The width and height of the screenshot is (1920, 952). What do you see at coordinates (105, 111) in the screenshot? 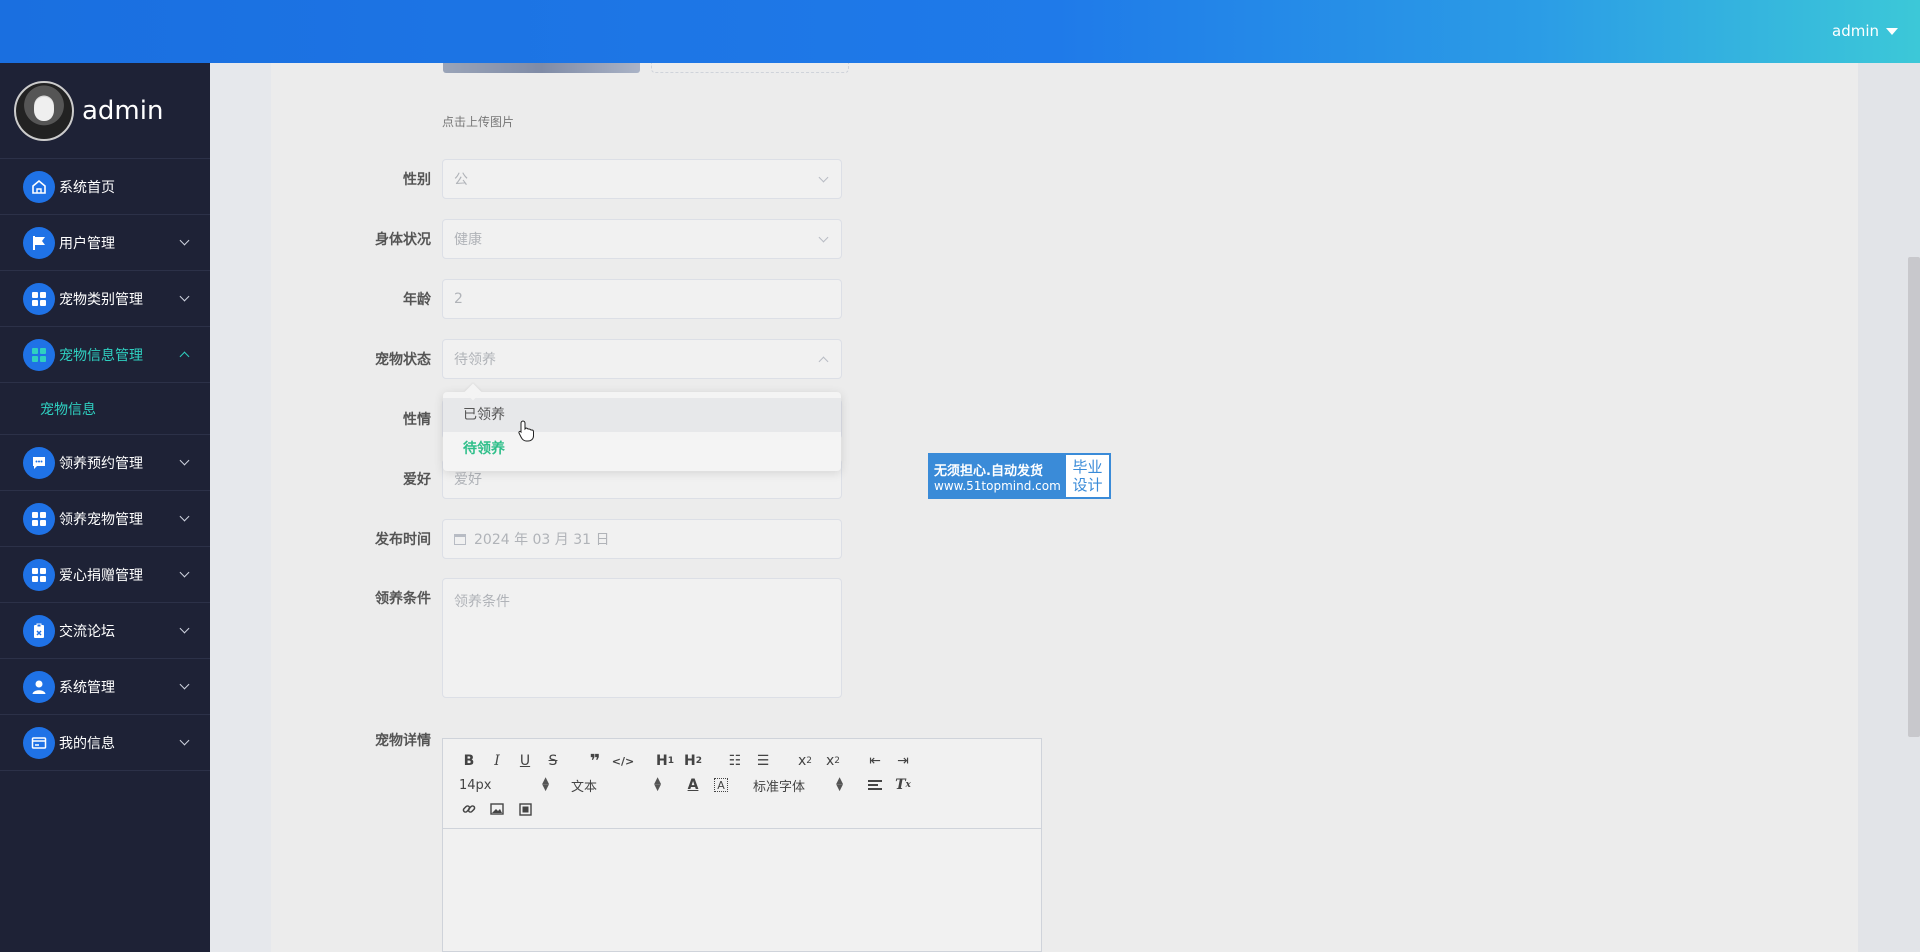
I see `sidebar-profile: admin` at bounding box center [105, 111].